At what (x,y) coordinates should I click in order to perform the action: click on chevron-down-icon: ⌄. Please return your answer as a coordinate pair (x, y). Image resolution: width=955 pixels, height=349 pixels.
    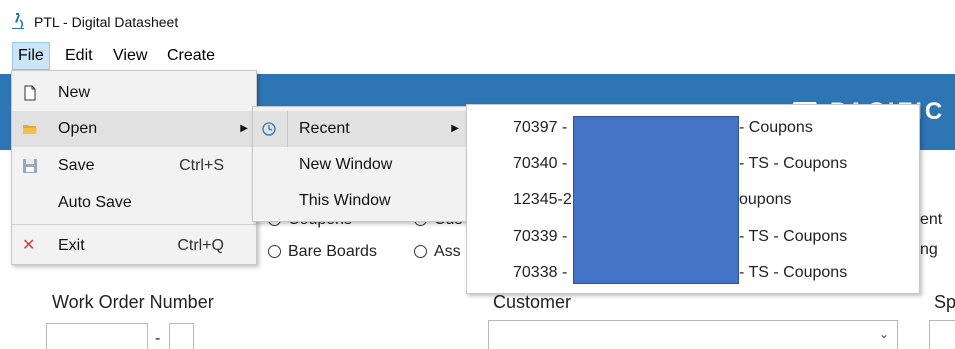
    Looking at the image, I should click on (883, 334).